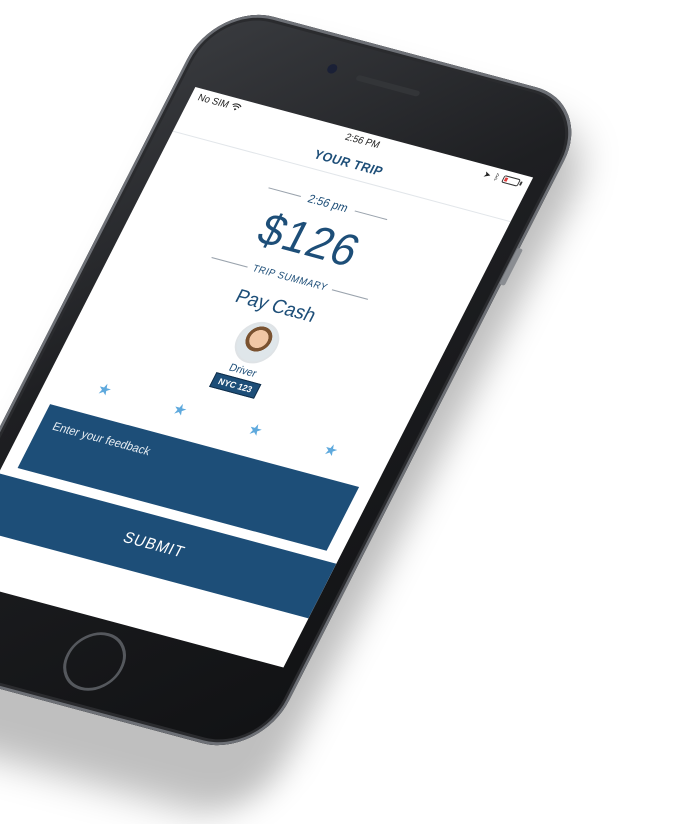 The height and width of the screenshot is (824, 700). I want to click on battery-low-icon, so click(512, 181).